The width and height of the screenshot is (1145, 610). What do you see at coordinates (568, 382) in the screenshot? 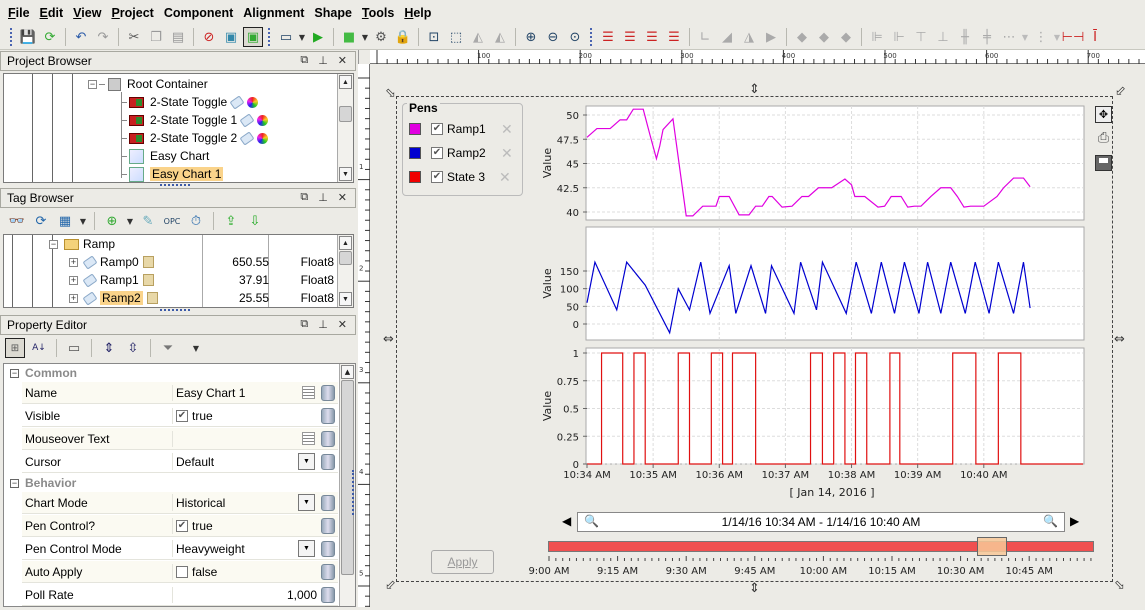
I see `y-tick-label: 0.75` at bounding box center [568, 382].